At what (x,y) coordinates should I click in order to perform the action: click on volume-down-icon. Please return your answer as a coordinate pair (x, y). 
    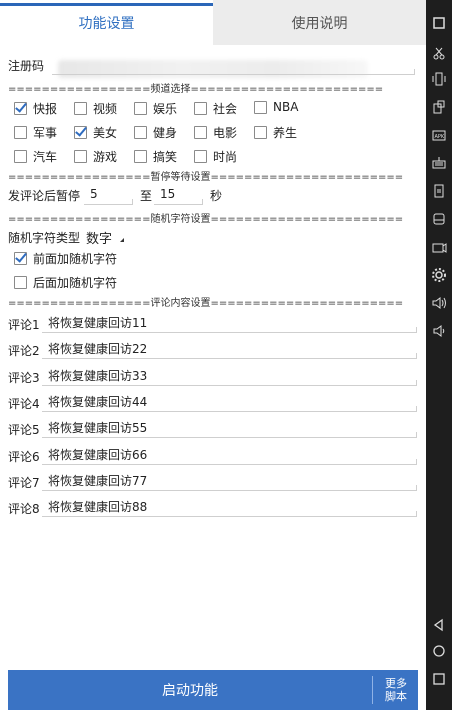
    Looking at the image, I should click on (439, 331).